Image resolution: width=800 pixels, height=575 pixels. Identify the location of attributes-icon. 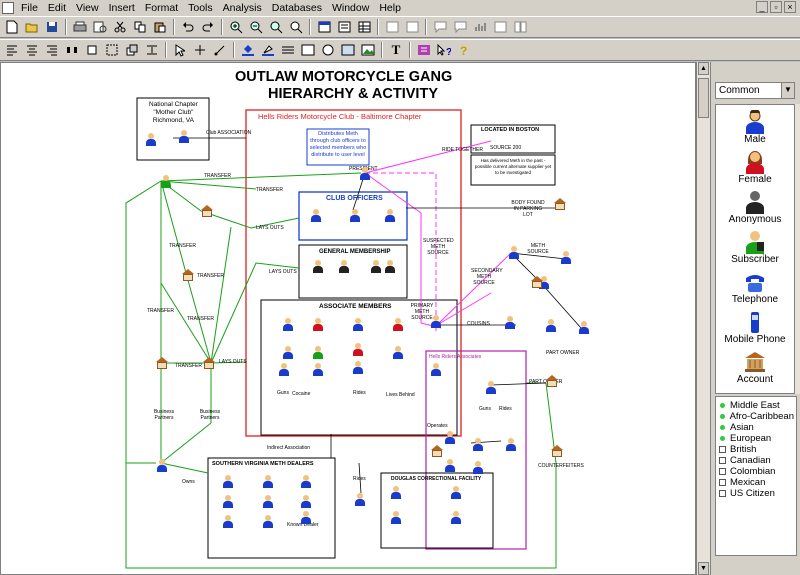
(424, 50).